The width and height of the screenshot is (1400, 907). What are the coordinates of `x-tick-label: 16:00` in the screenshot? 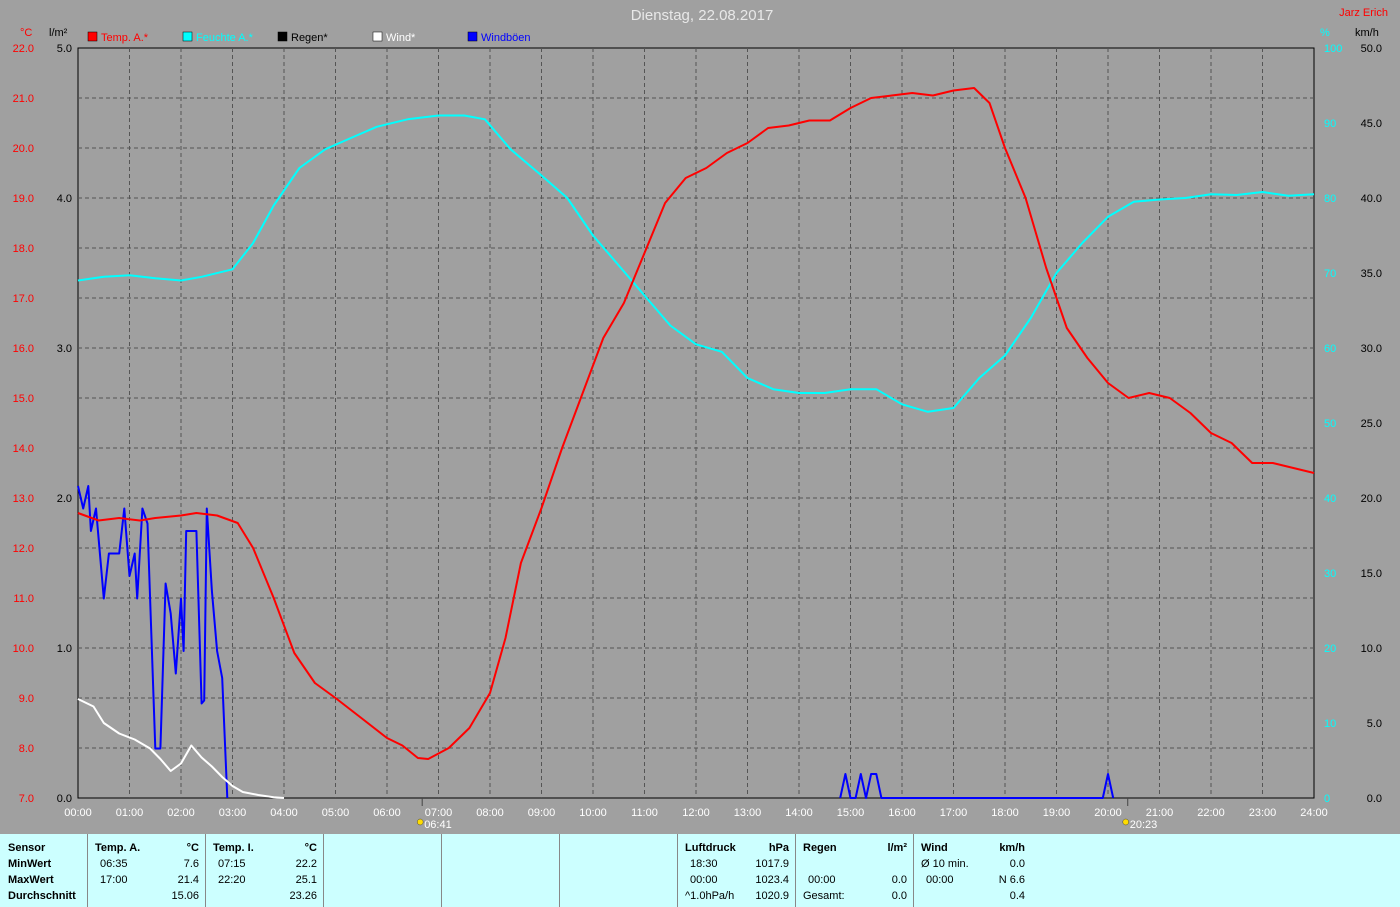 It's located at (902, 813).